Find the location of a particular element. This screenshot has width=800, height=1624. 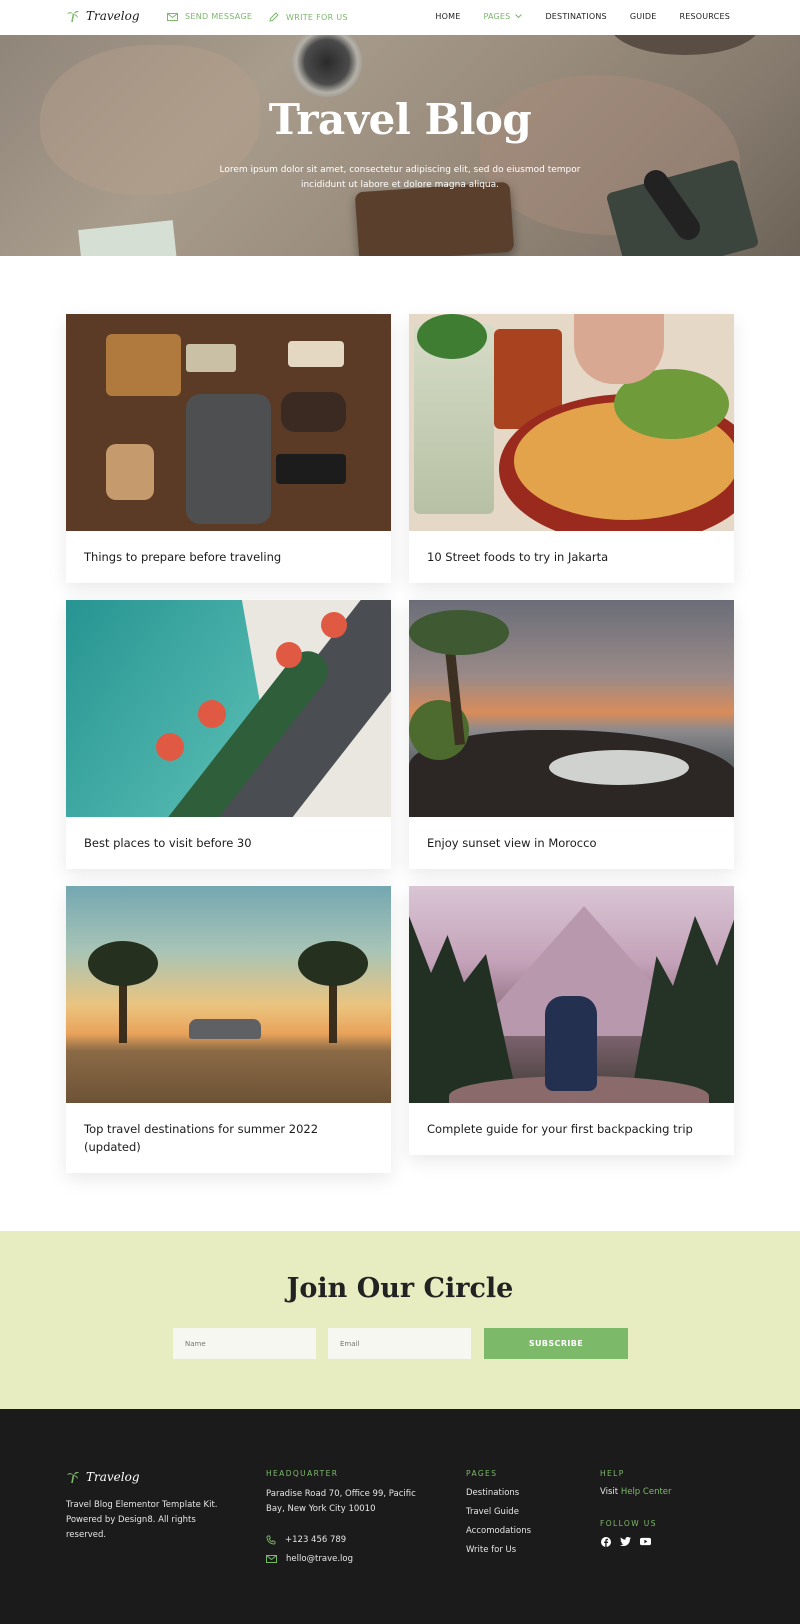

write-for-us-link: WRITE FOR US is located at coordinates (308, 17).